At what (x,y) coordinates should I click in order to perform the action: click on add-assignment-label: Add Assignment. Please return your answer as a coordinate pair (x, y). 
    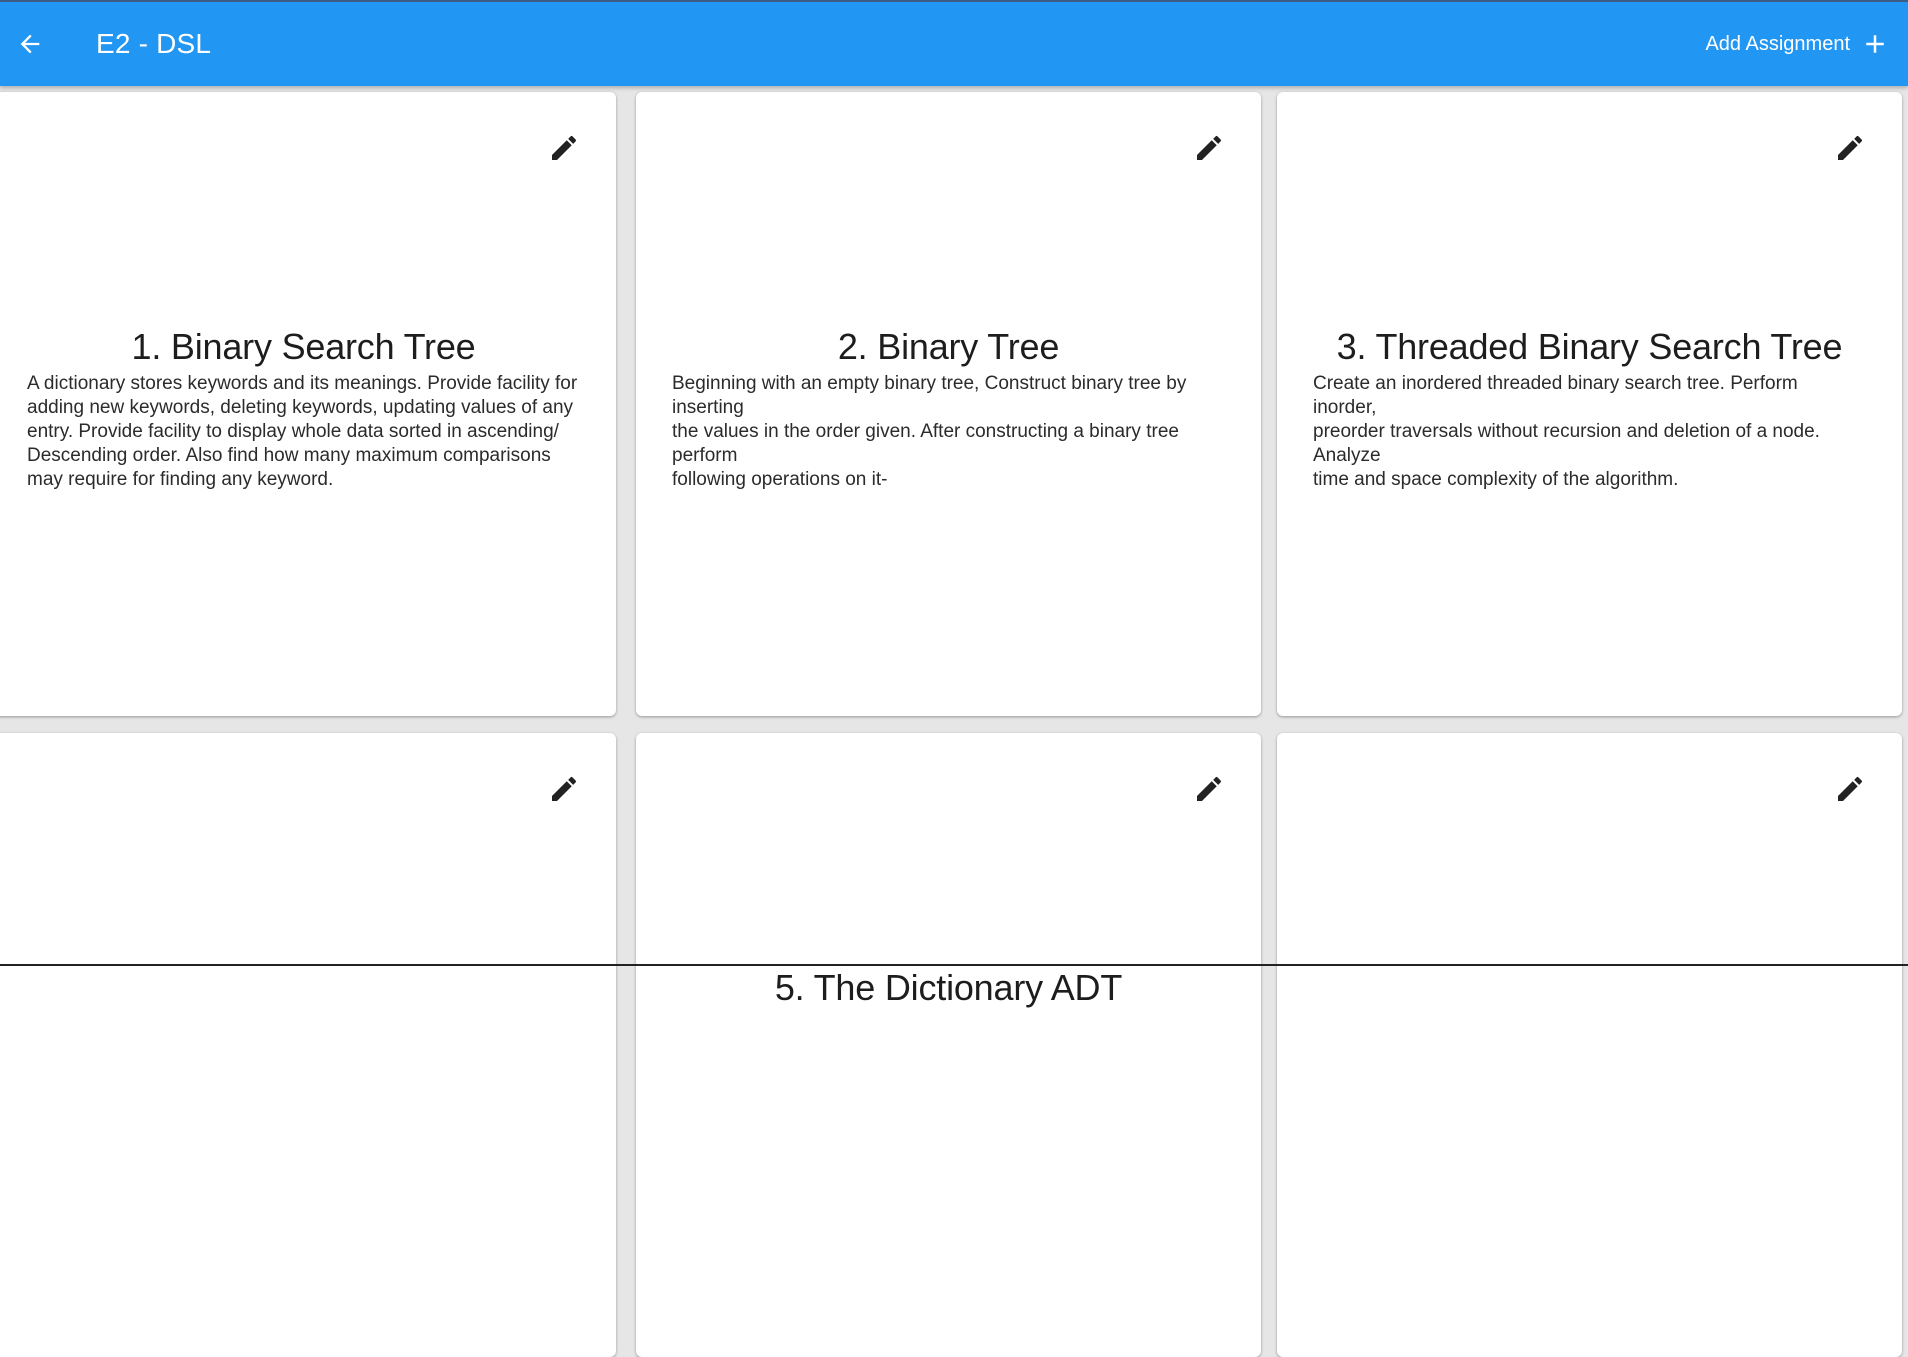
    Looking at the image, I should click on (1777, 44).